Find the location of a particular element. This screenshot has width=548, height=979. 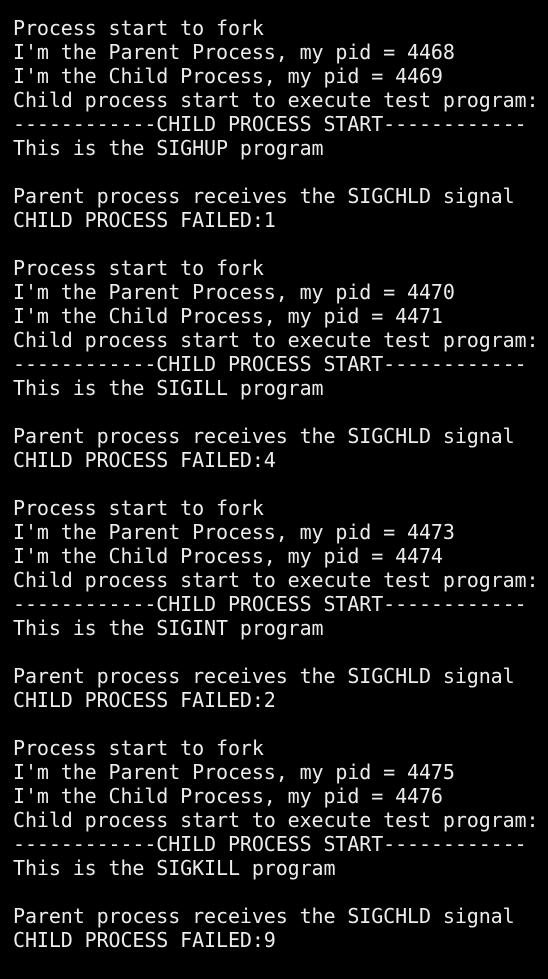

terminal-line: I'm the Parent Process, my pid = 4468 is located at coordinates (234, 52).